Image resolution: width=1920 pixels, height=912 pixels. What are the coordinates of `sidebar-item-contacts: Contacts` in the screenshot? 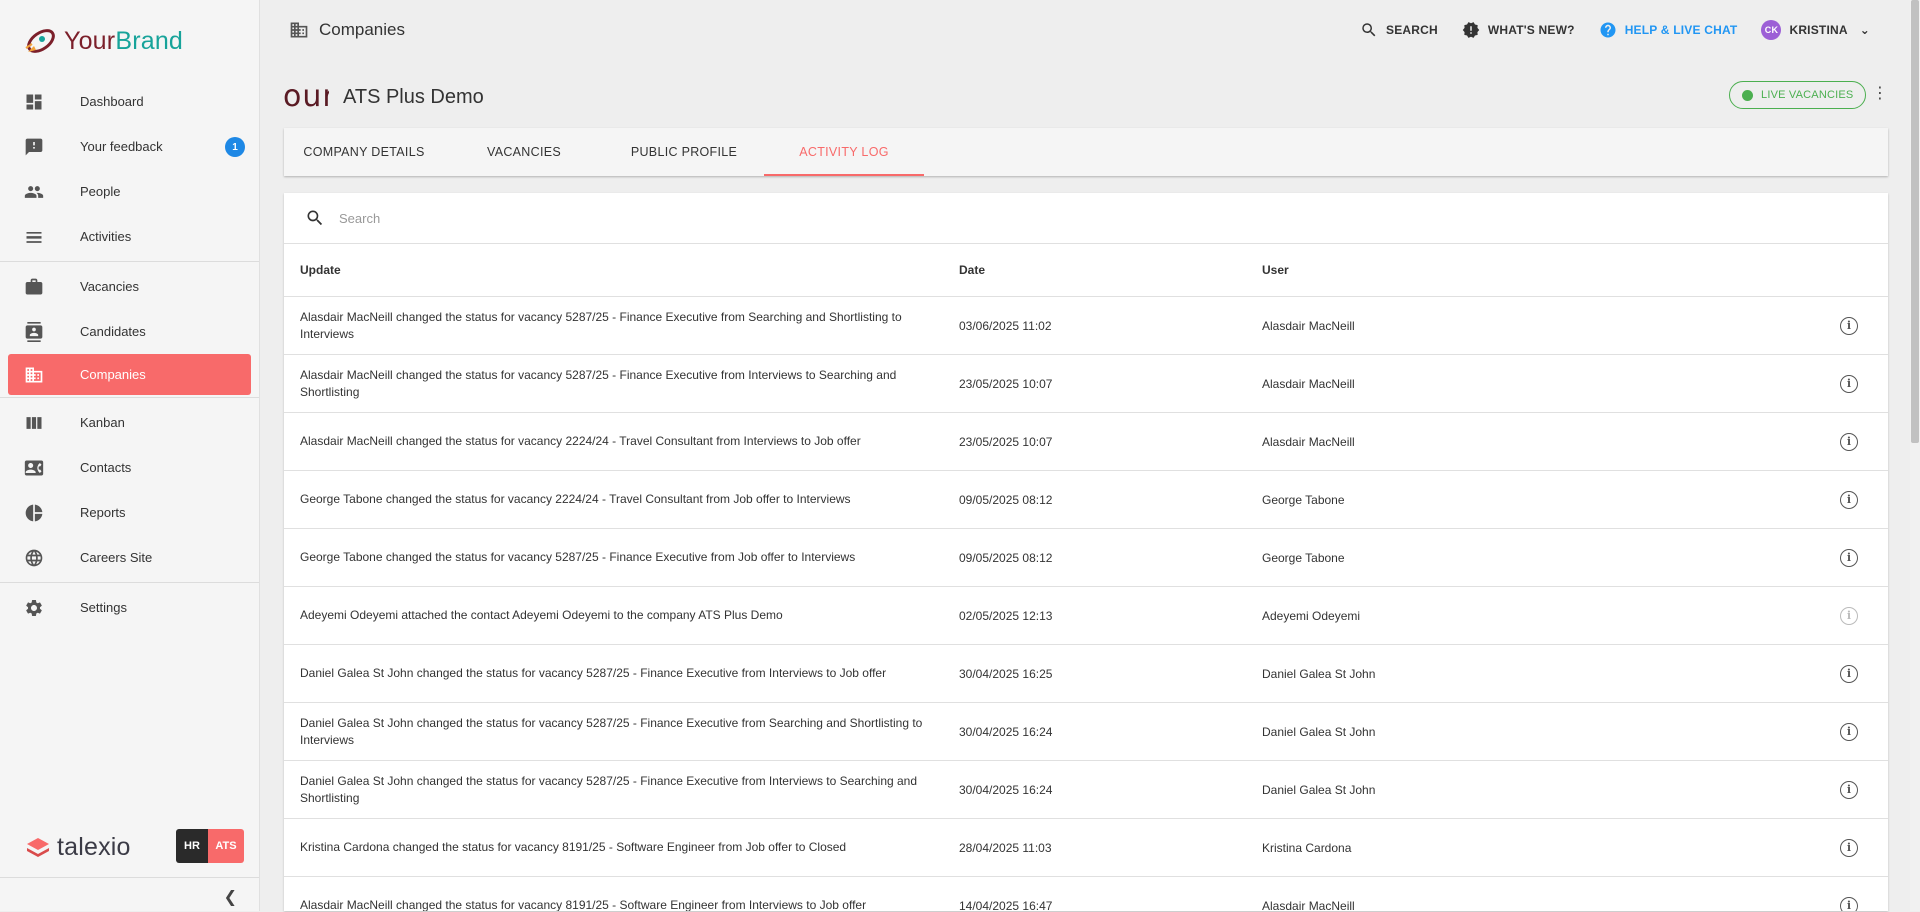 It's located at (129, 467).